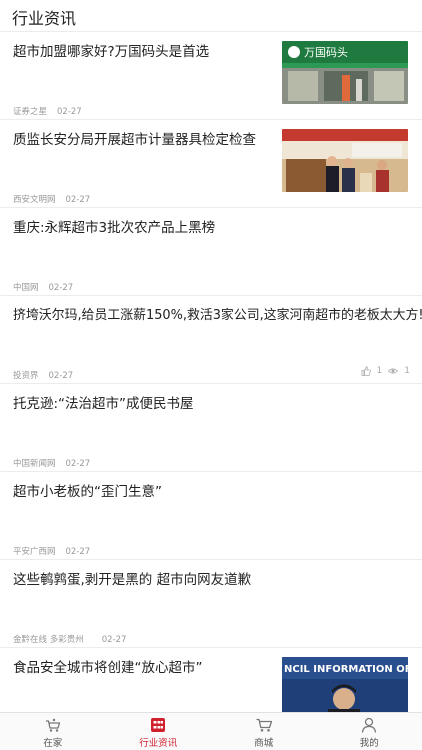 The width and height of the screenshot is (422, 750). Describe the element at coordinates (48, 640) in the screenshot. I see `news-source: 金黔在线 多彩贵州` at that location.